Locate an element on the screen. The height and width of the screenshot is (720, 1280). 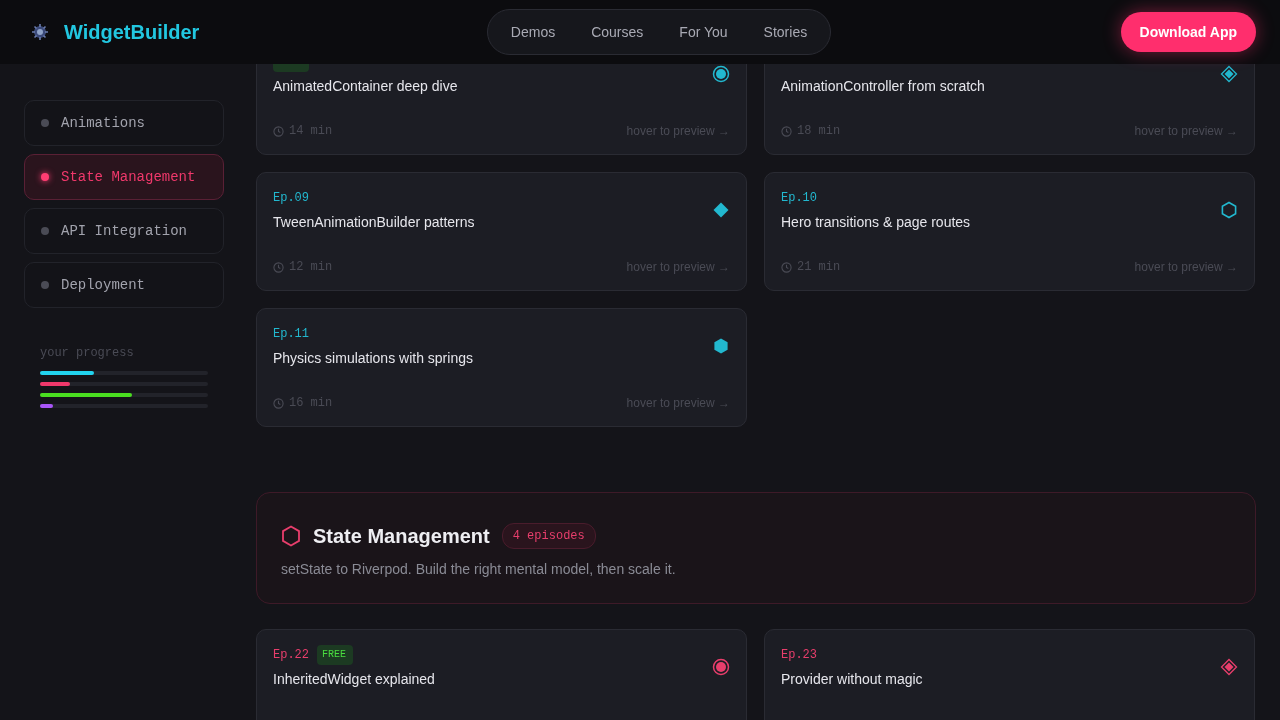
episode-title: TweenAnimationBuilder patterns is located at coordinates (374, 222).